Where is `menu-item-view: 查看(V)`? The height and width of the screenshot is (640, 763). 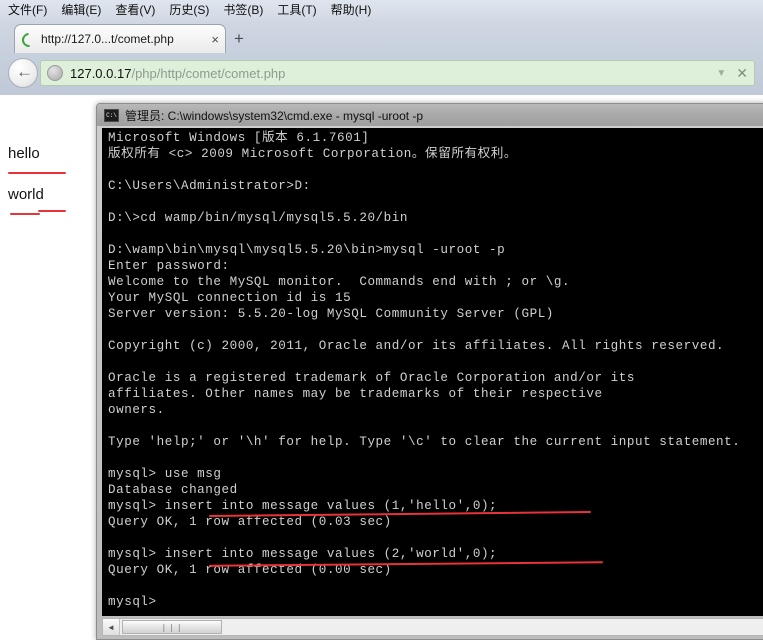
menu-item-view: 查看(V) is located at coordinates (135, 10).